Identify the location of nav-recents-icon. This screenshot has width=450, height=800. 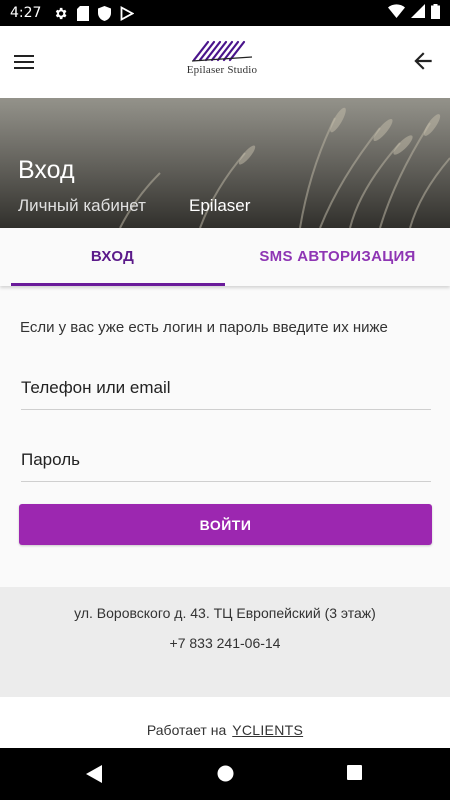
(354, 775).